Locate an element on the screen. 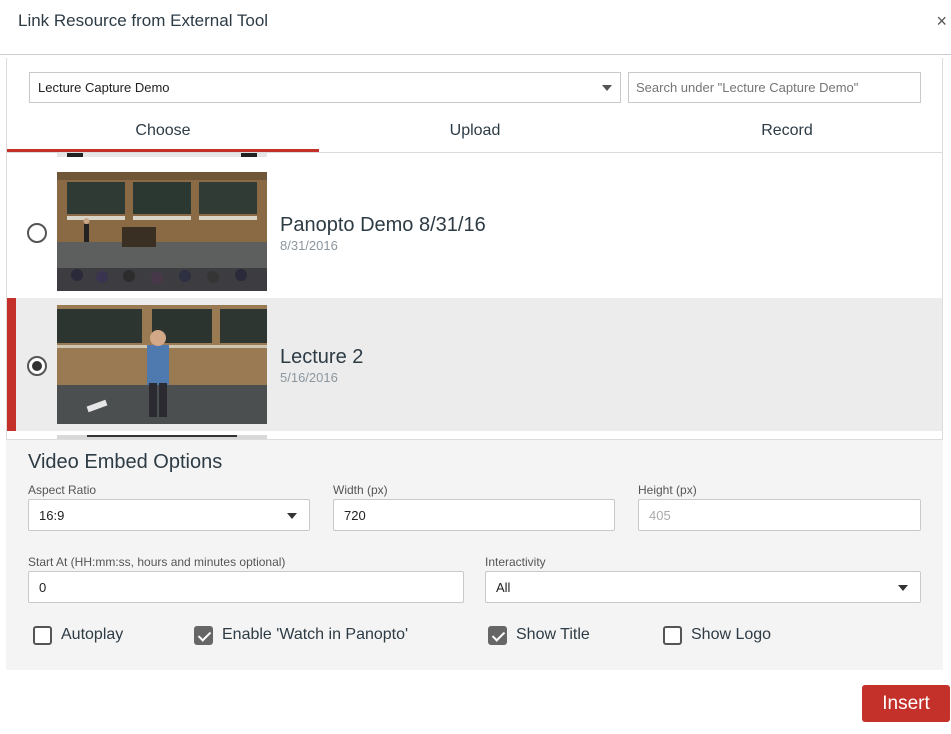 The height and width of the screenshot is (734, 951). video-title: Lecture 2 is located at coordinates (322, 357).